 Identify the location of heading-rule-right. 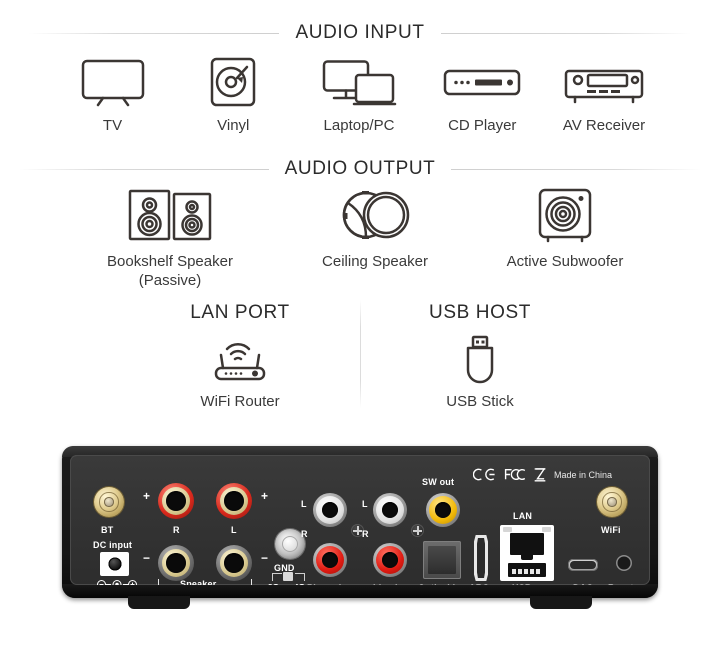
(565, 33).